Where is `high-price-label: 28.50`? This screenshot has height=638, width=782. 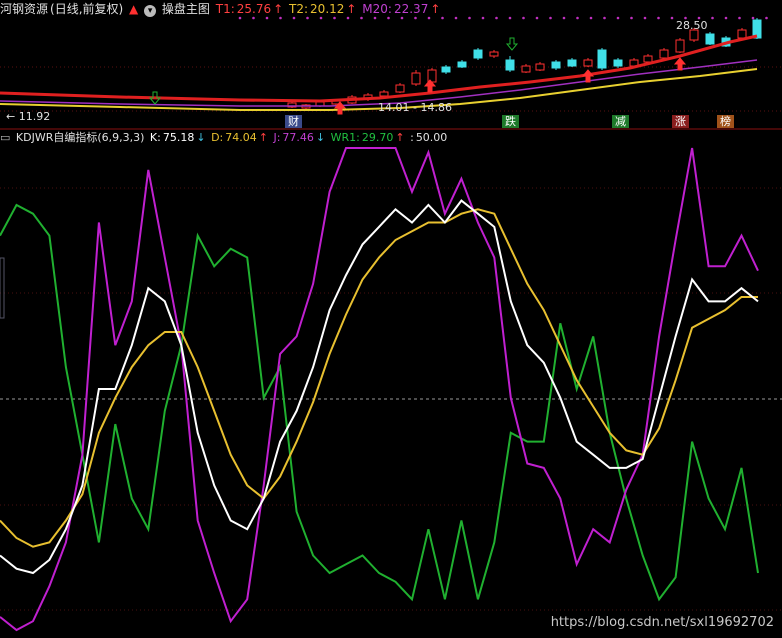
high-price-label: 28.50 is located at coordinates (692, 25).